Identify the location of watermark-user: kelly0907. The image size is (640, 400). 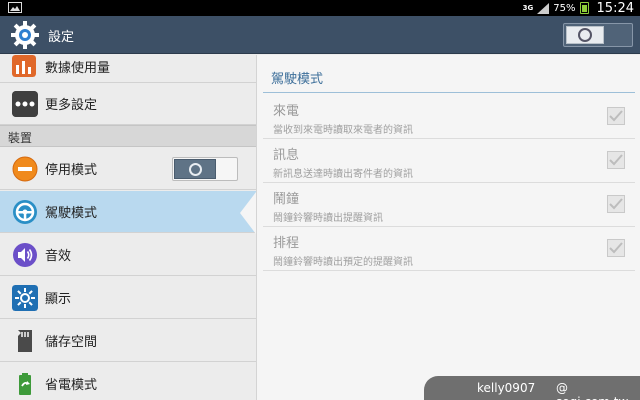
(506, 388).